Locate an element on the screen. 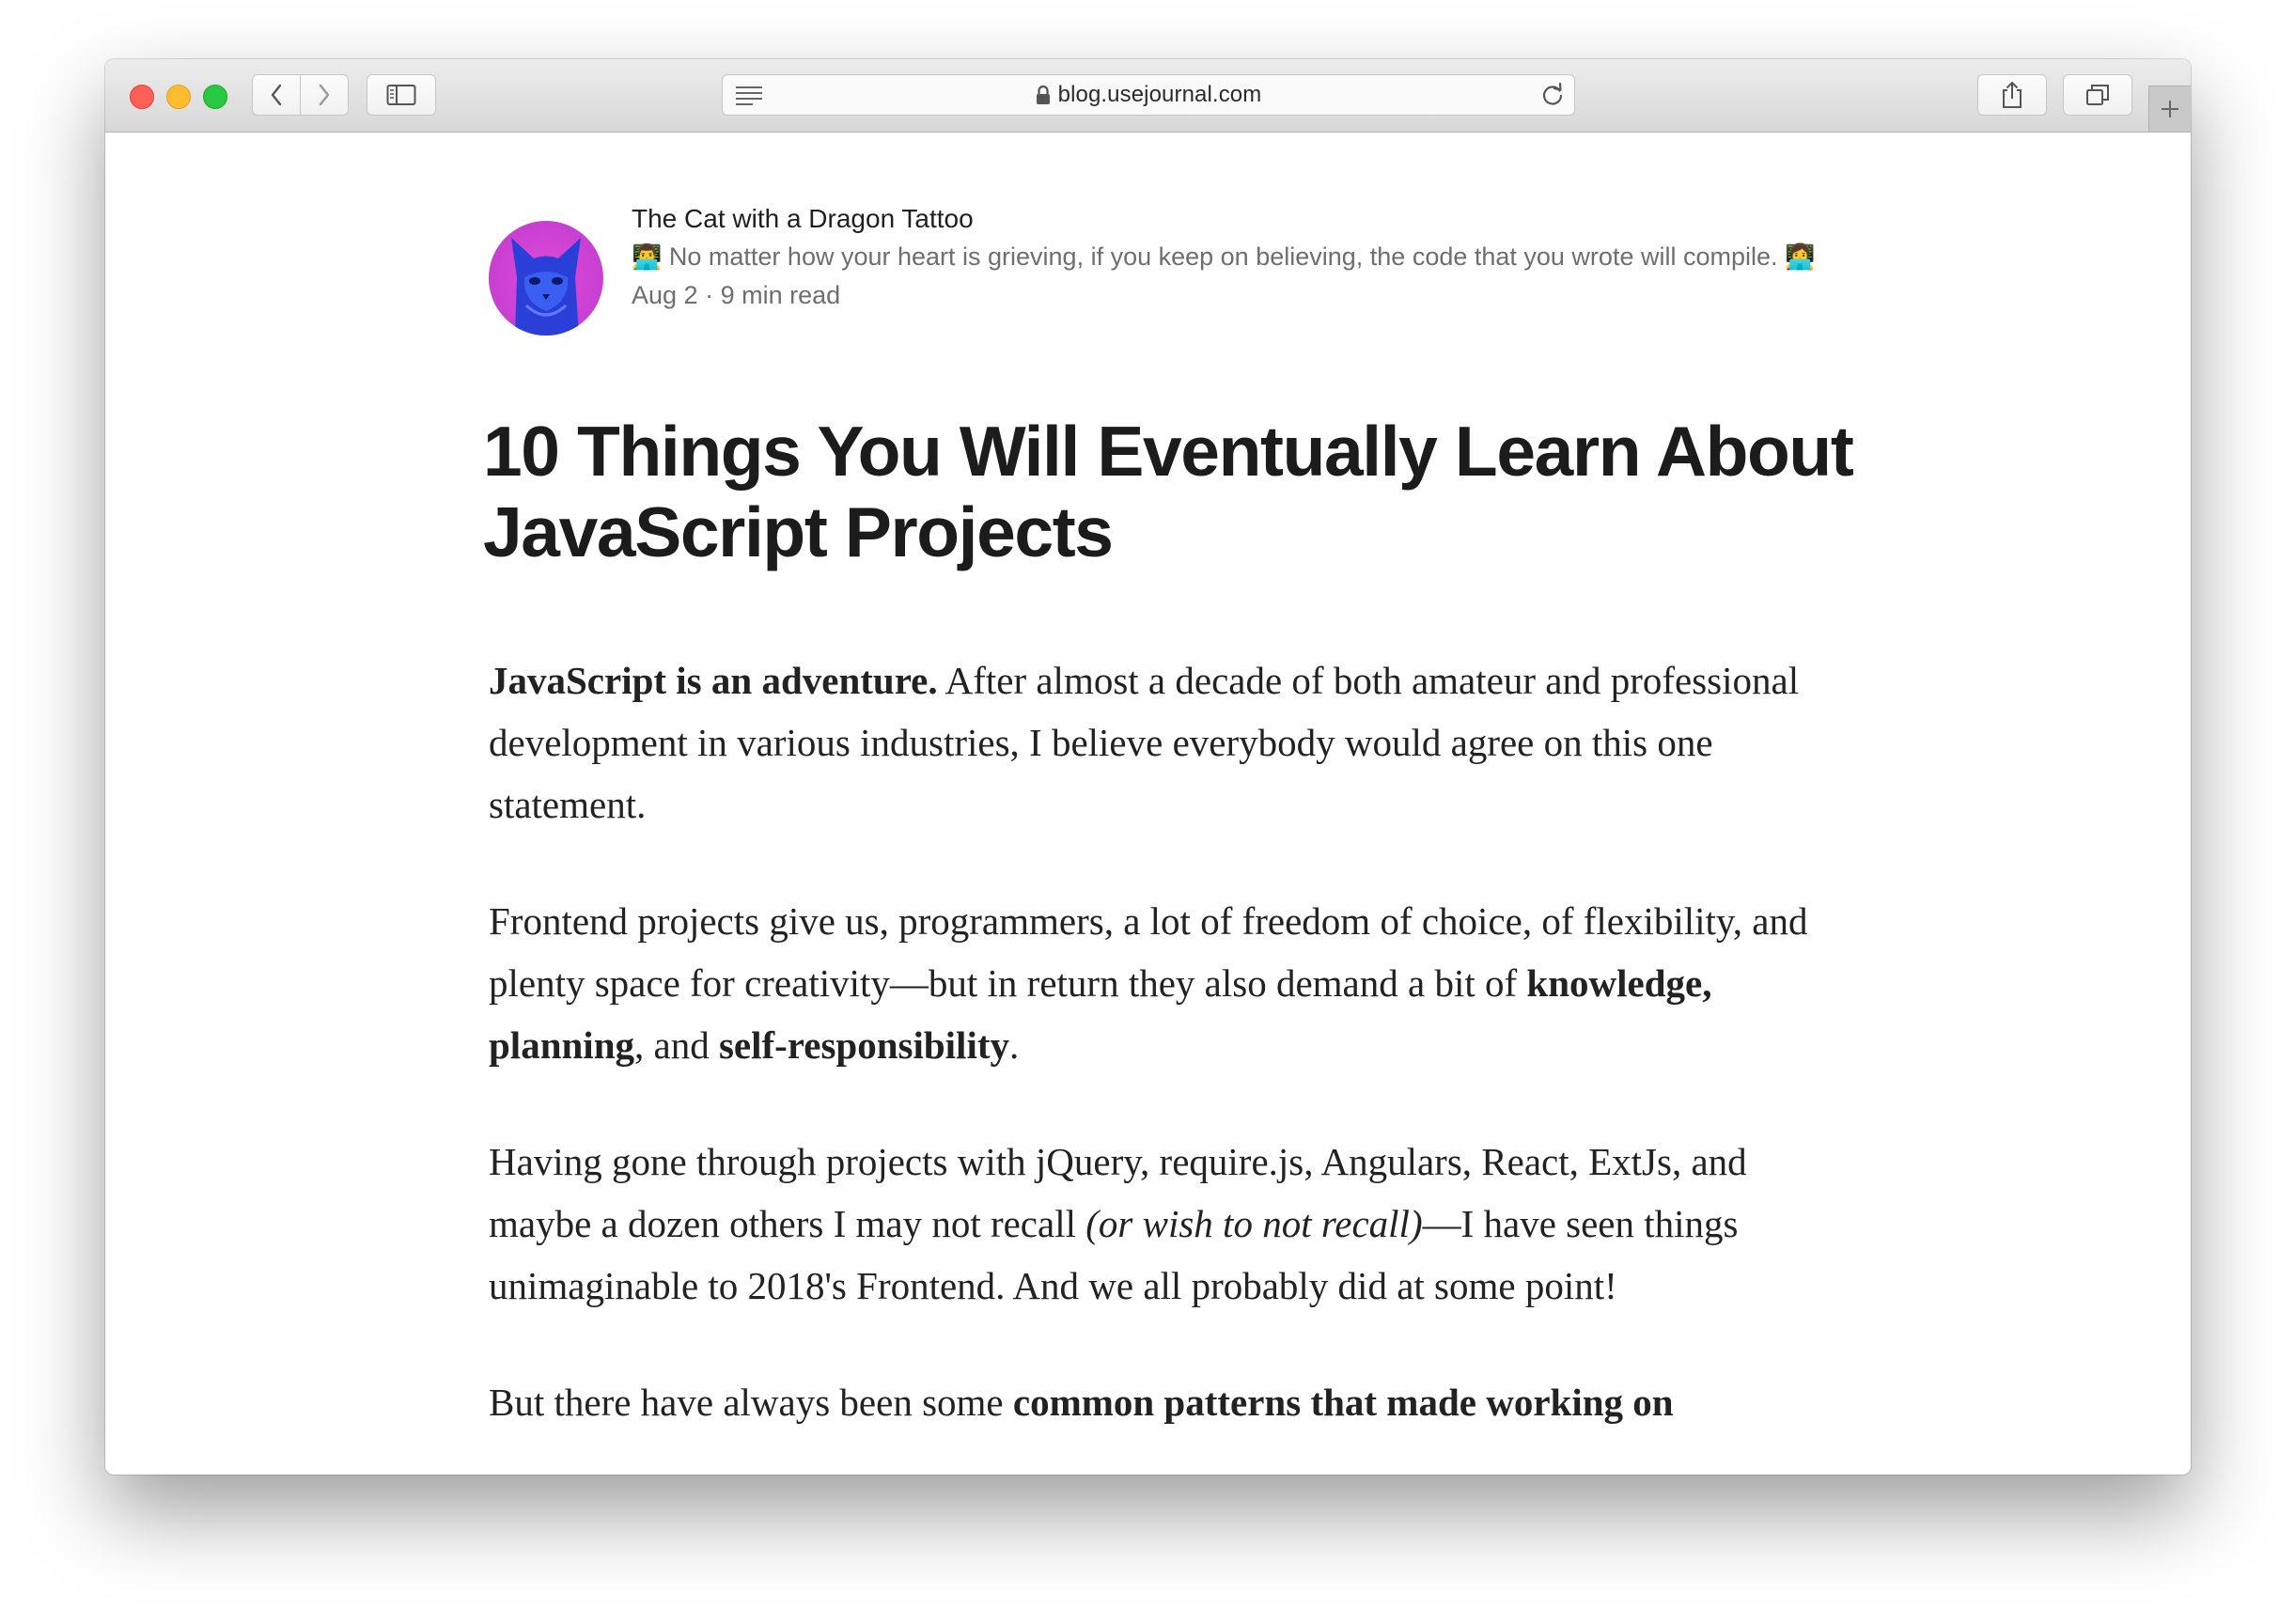 This screenshot has height=1624, width=2295. forward-button is located at coordinates (324, 95).